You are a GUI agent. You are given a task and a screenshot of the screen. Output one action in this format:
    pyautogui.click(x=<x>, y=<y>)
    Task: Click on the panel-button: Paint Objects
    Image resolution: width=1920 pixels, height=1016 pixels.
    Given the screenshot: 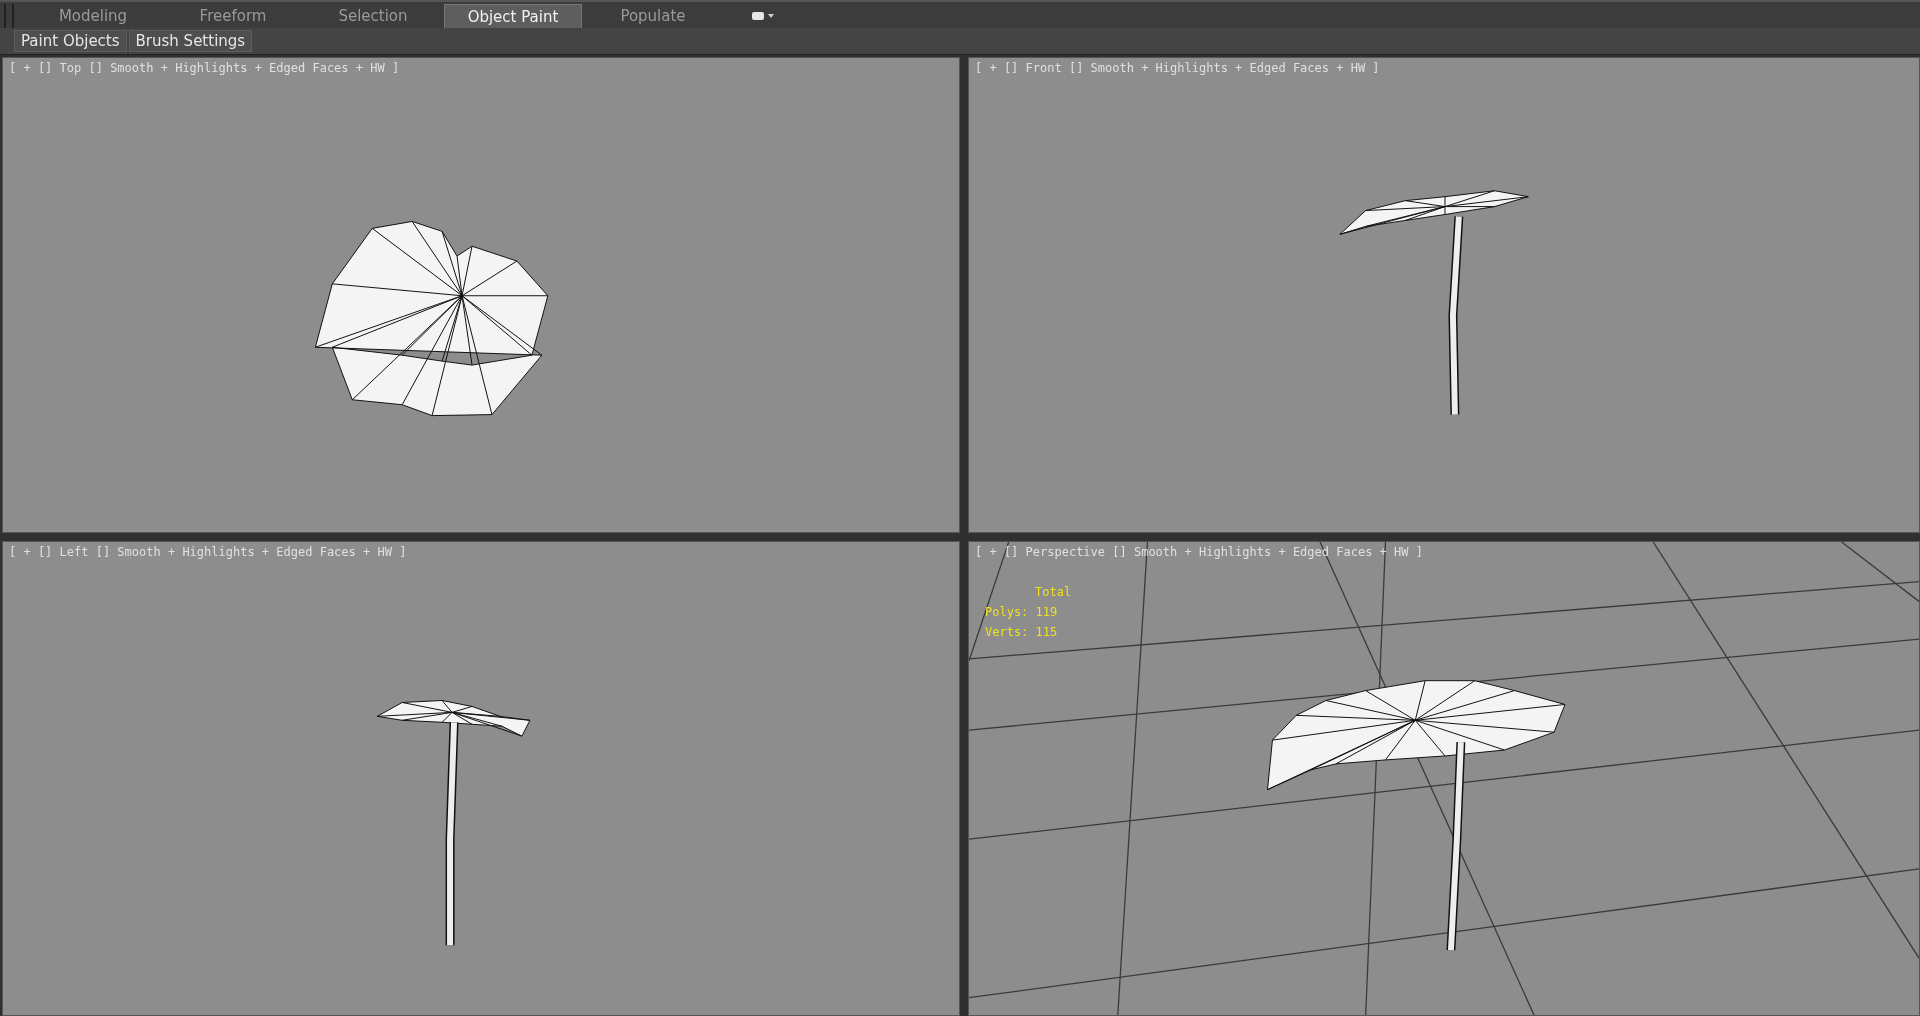 What is the action you would take?
    pyautogui.click(x=70, y=41)
    